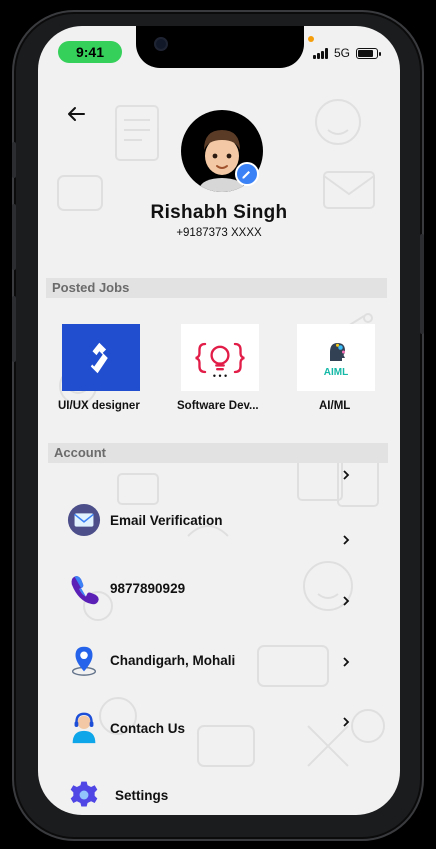 The width and height of the screenshot is (436, 849). I want to click on notch, so click(225, 47).